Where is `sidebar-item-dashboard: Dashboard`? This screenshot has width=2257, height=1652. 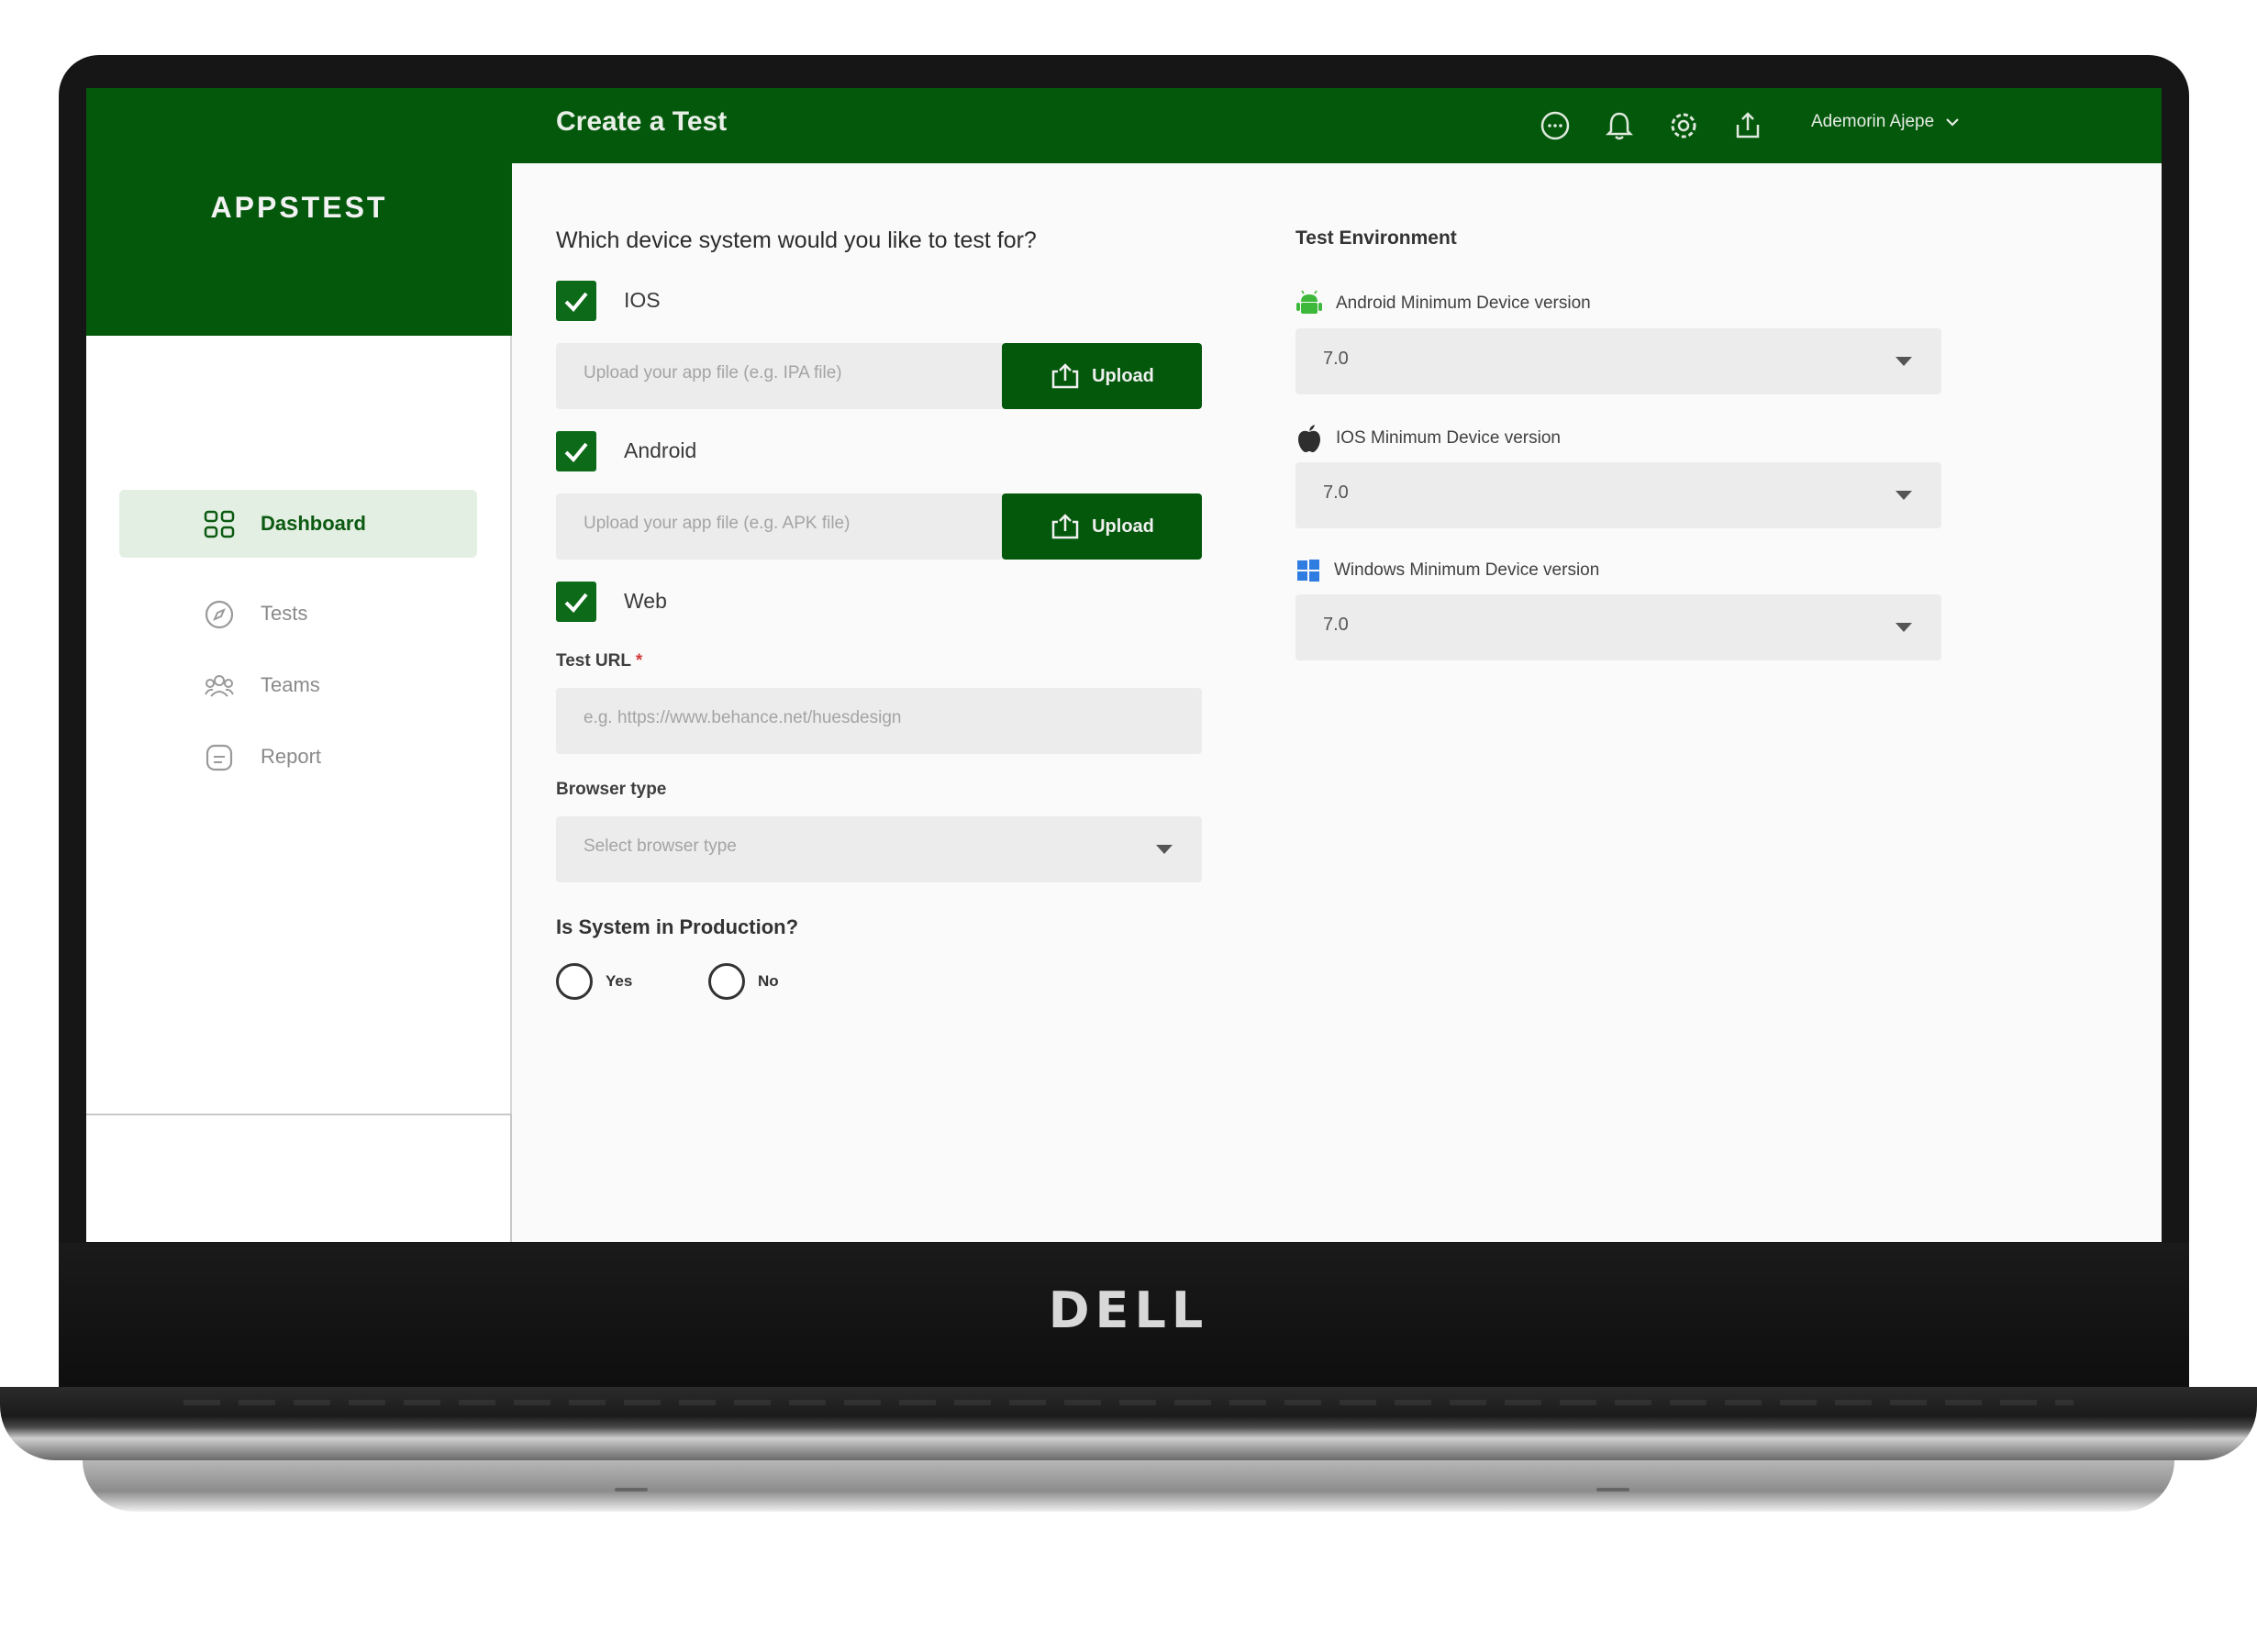
sidebar-item-dashboard: Dashboard is located at coordinates (298, 524).